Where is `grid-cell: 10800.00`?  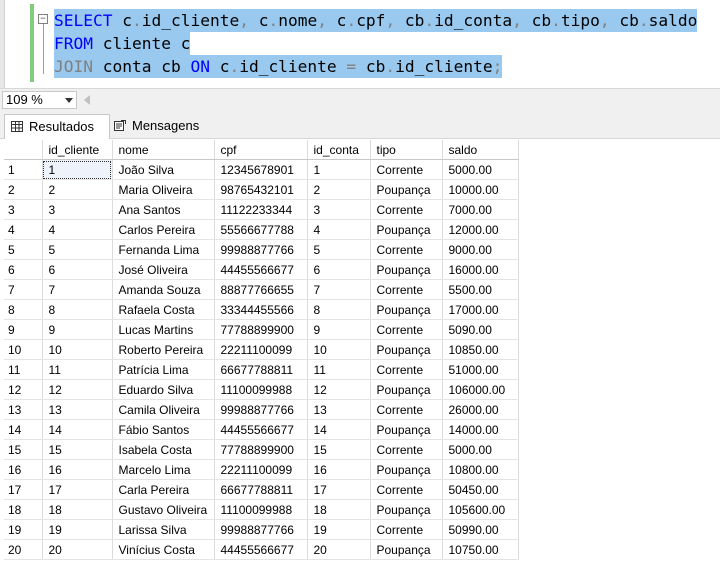
grid-cell: 10800.00 is located at coordinates (480, 469).